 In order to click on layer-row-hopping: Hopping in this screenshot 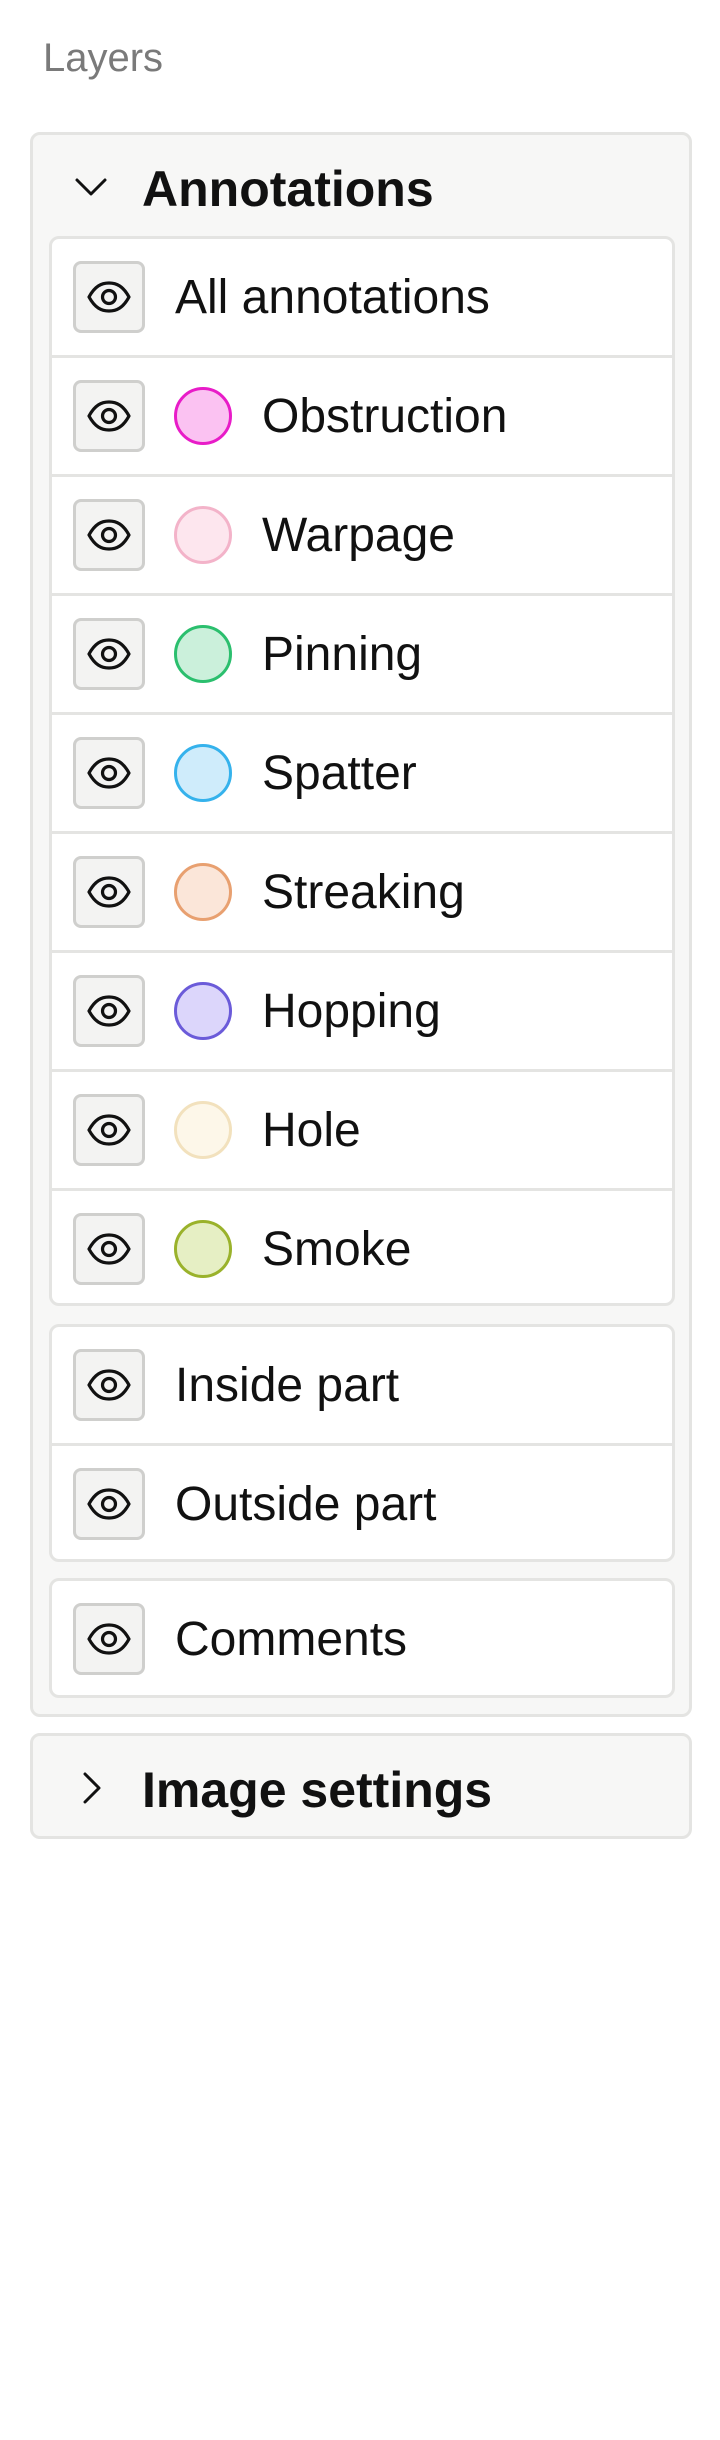, I will do `click(362, 1012)`.